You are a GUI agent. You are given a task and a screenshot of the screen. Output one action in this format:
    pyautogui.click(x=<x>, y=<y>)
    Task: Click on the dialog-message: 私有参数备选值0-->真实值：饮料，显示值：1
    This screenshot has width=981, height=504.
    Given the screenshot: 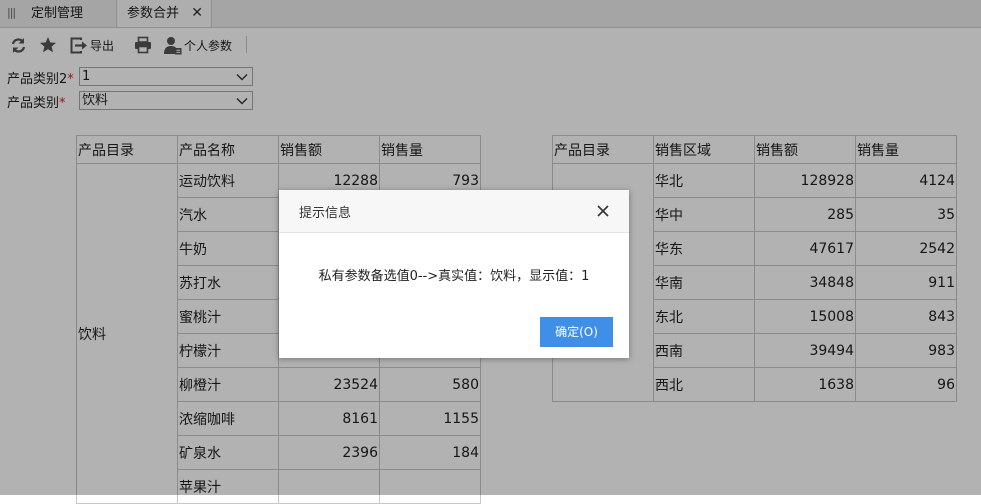 What is the action you would take?
    pyautogui.click(x=454, y=276)
    